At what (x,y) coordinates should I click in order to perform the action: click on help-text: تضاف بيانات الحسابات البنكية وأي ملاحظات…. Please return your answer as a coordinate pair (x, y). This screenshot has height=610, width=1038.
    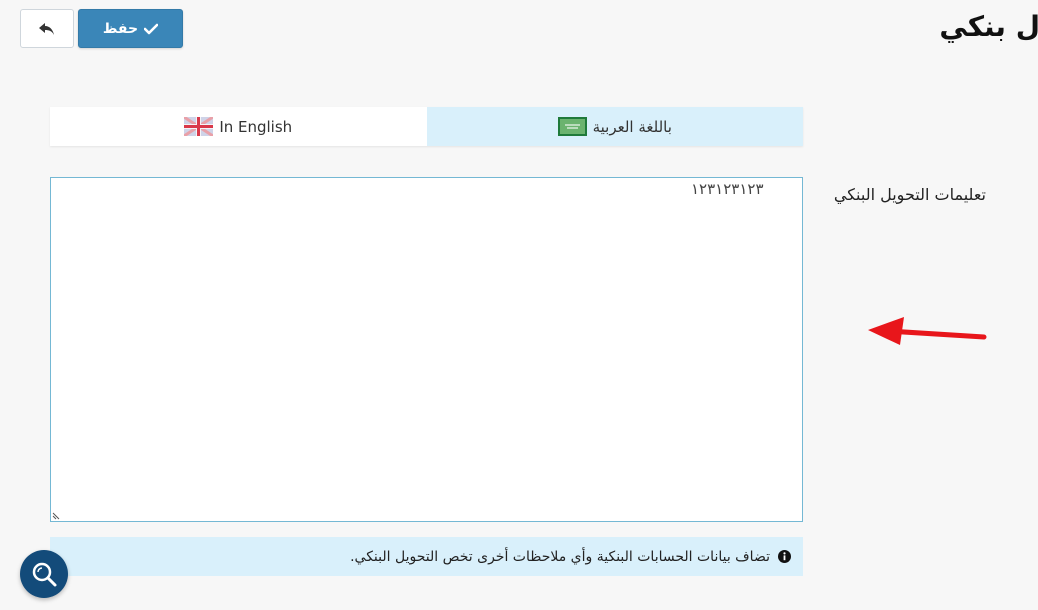
    Looking at the image, I should click on (560, 556).